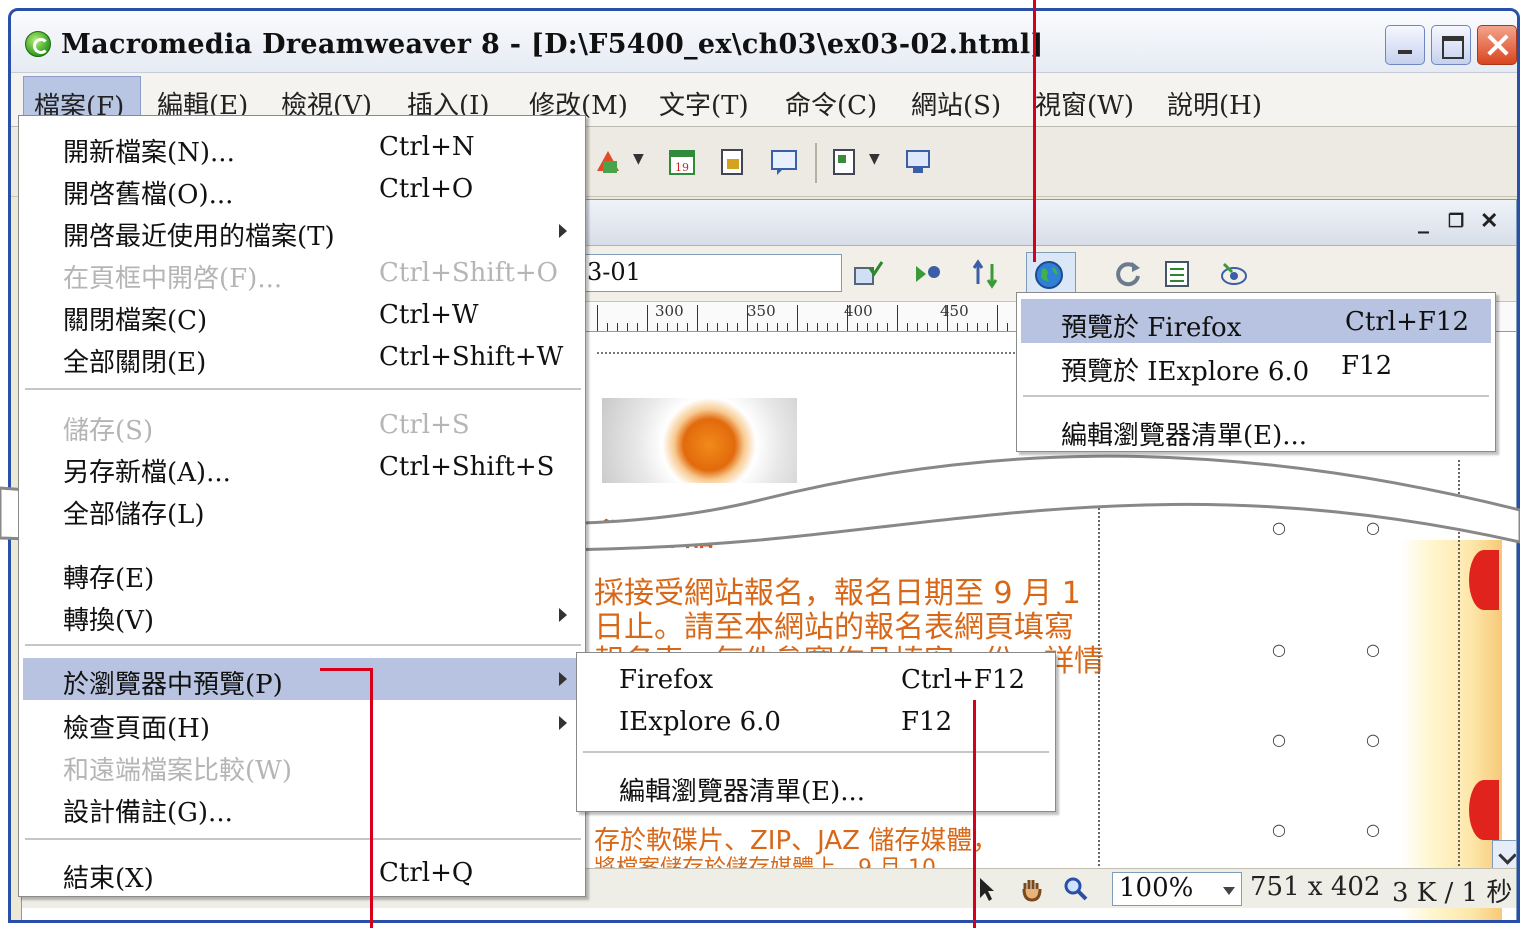 This screenshot has height=928, width=1520. Describe the element at coordinates (424, 425) in the screenshot. I see `menu-item-shortcut: Ctrl+S` at that location.